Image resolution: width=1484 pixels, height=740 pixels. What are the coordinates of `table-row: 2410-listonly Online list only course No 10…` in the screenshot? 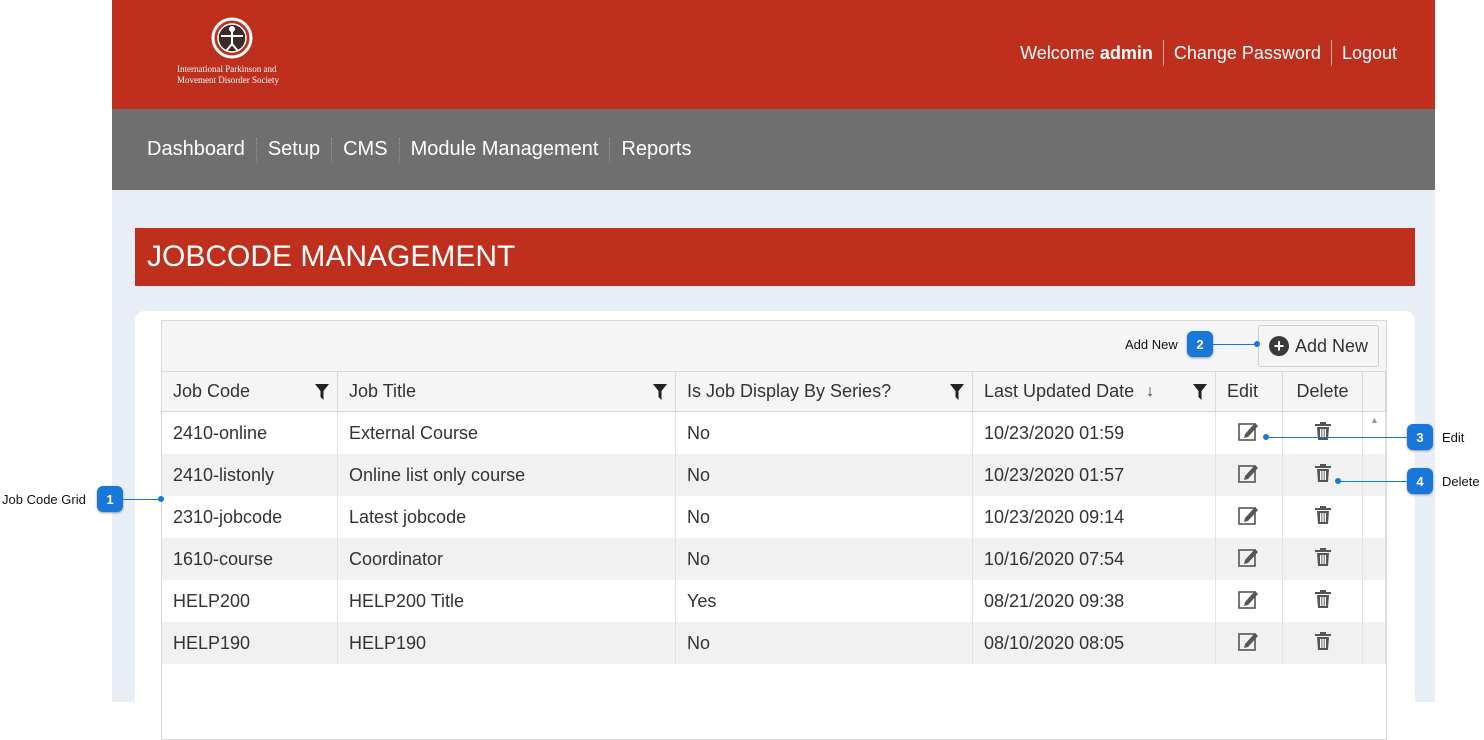 It's located at (774, 475).